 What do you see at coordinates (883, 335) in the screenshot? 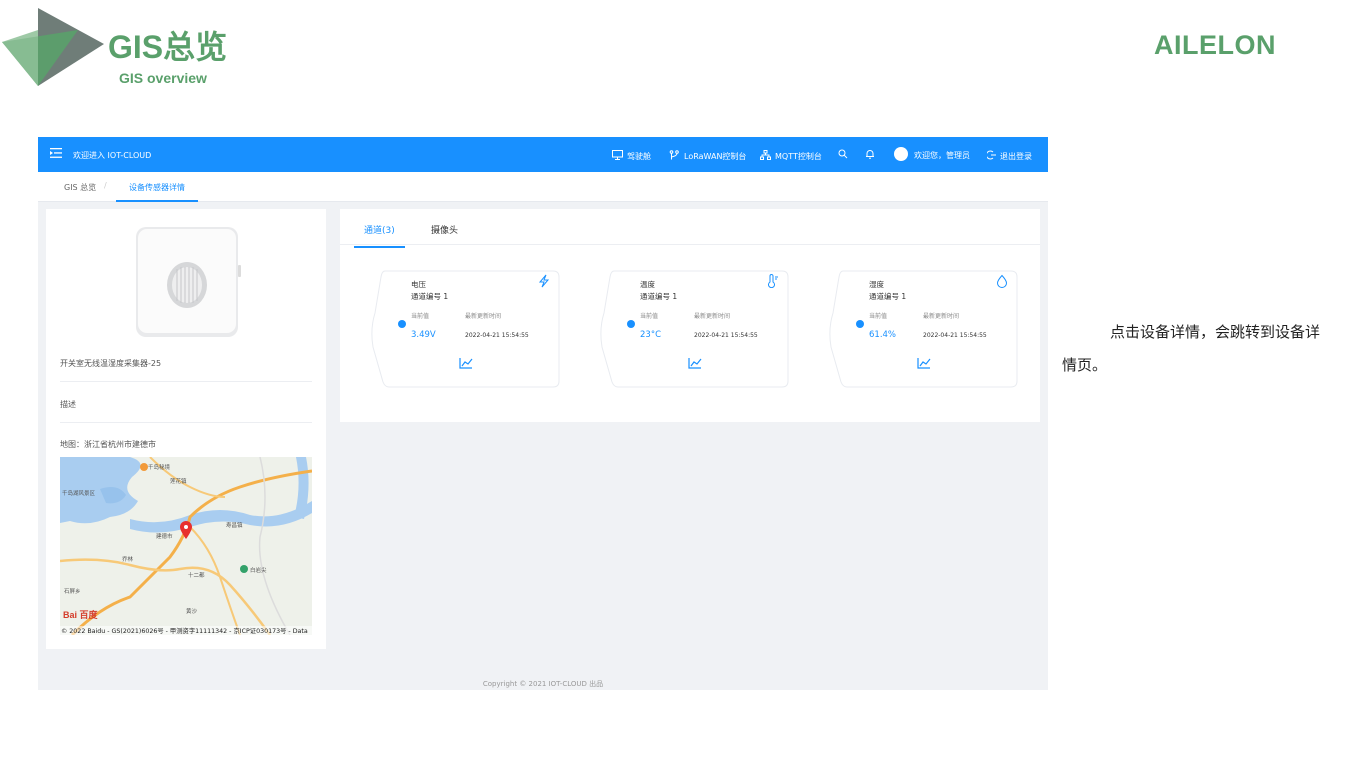
I see `current-value: 61.4%` at bounding box center [883, 335].